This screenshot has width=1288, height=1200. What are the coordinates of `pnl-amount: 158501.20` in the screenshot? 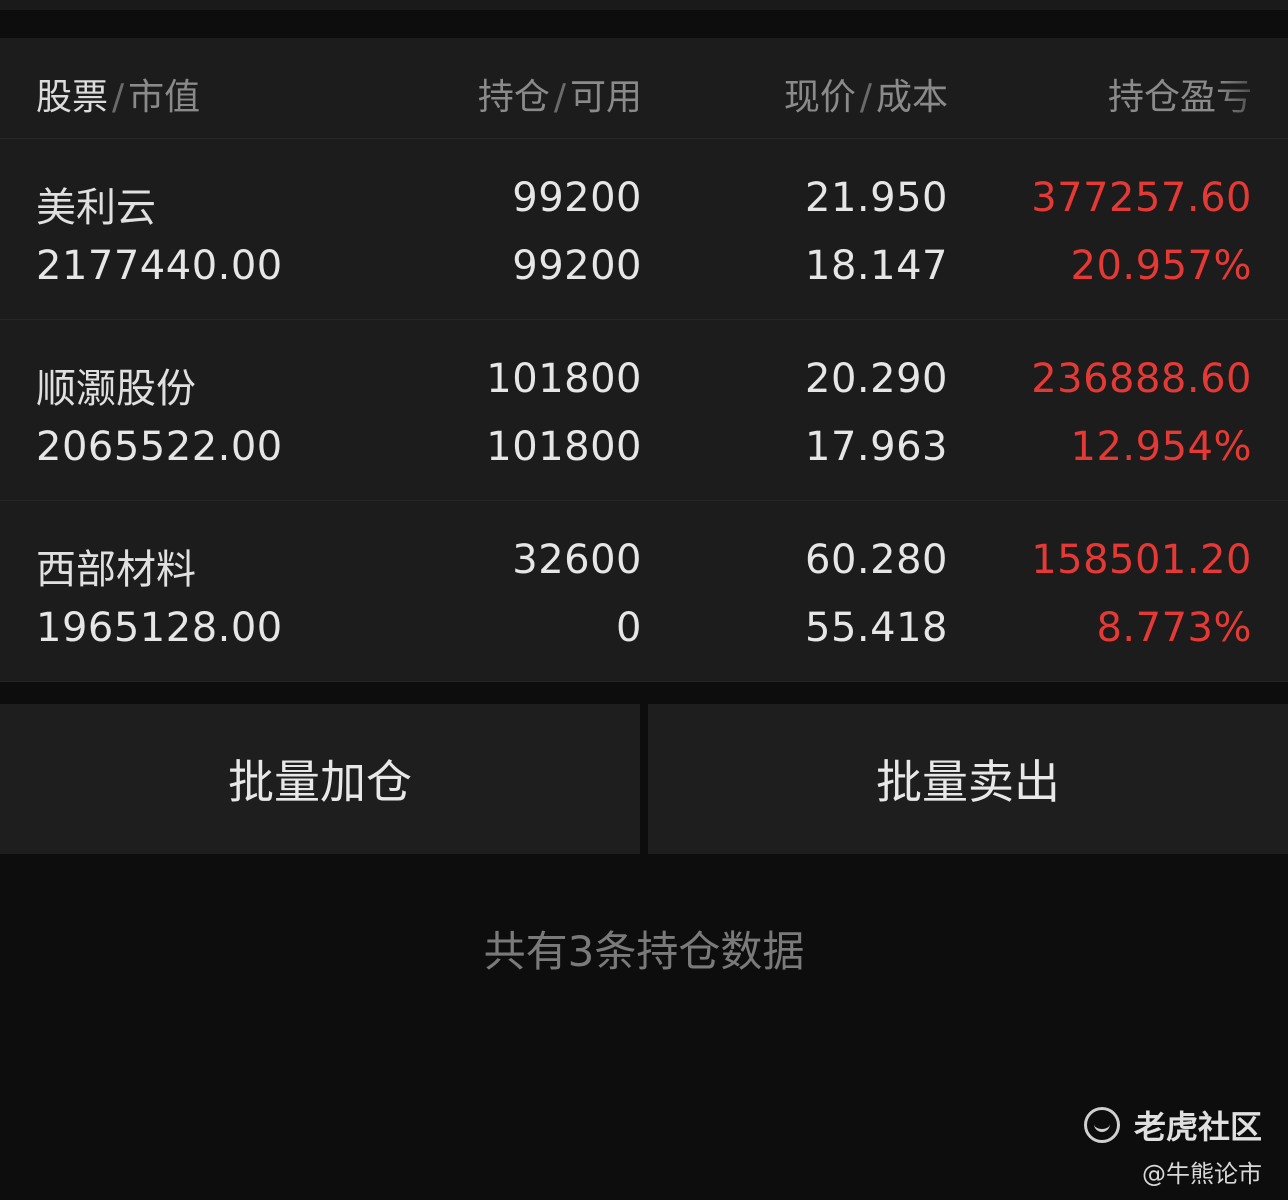 It's located at (1141, 560).